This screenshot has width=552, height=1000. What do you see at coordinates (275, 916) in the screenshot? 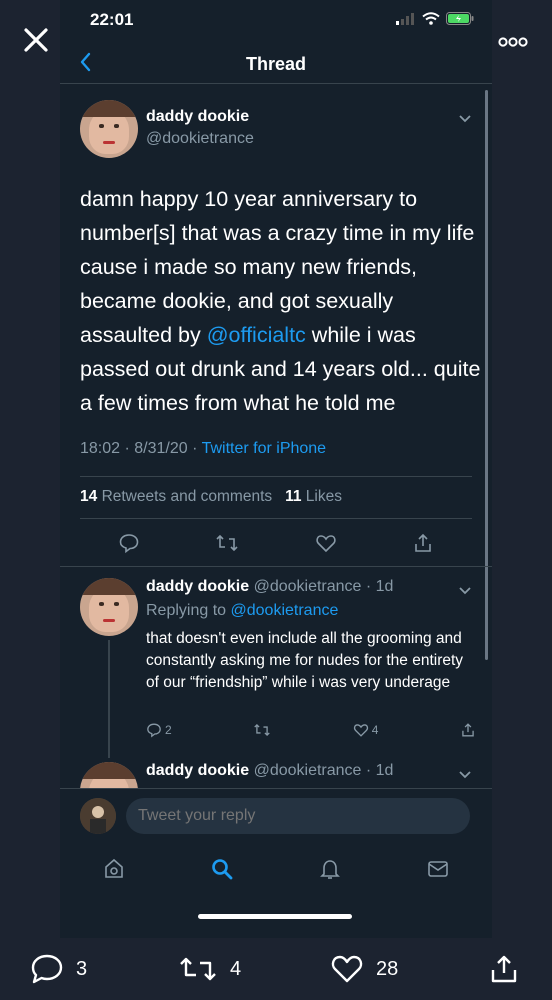
I see `home-indicator` at bounding box center [275, 916].